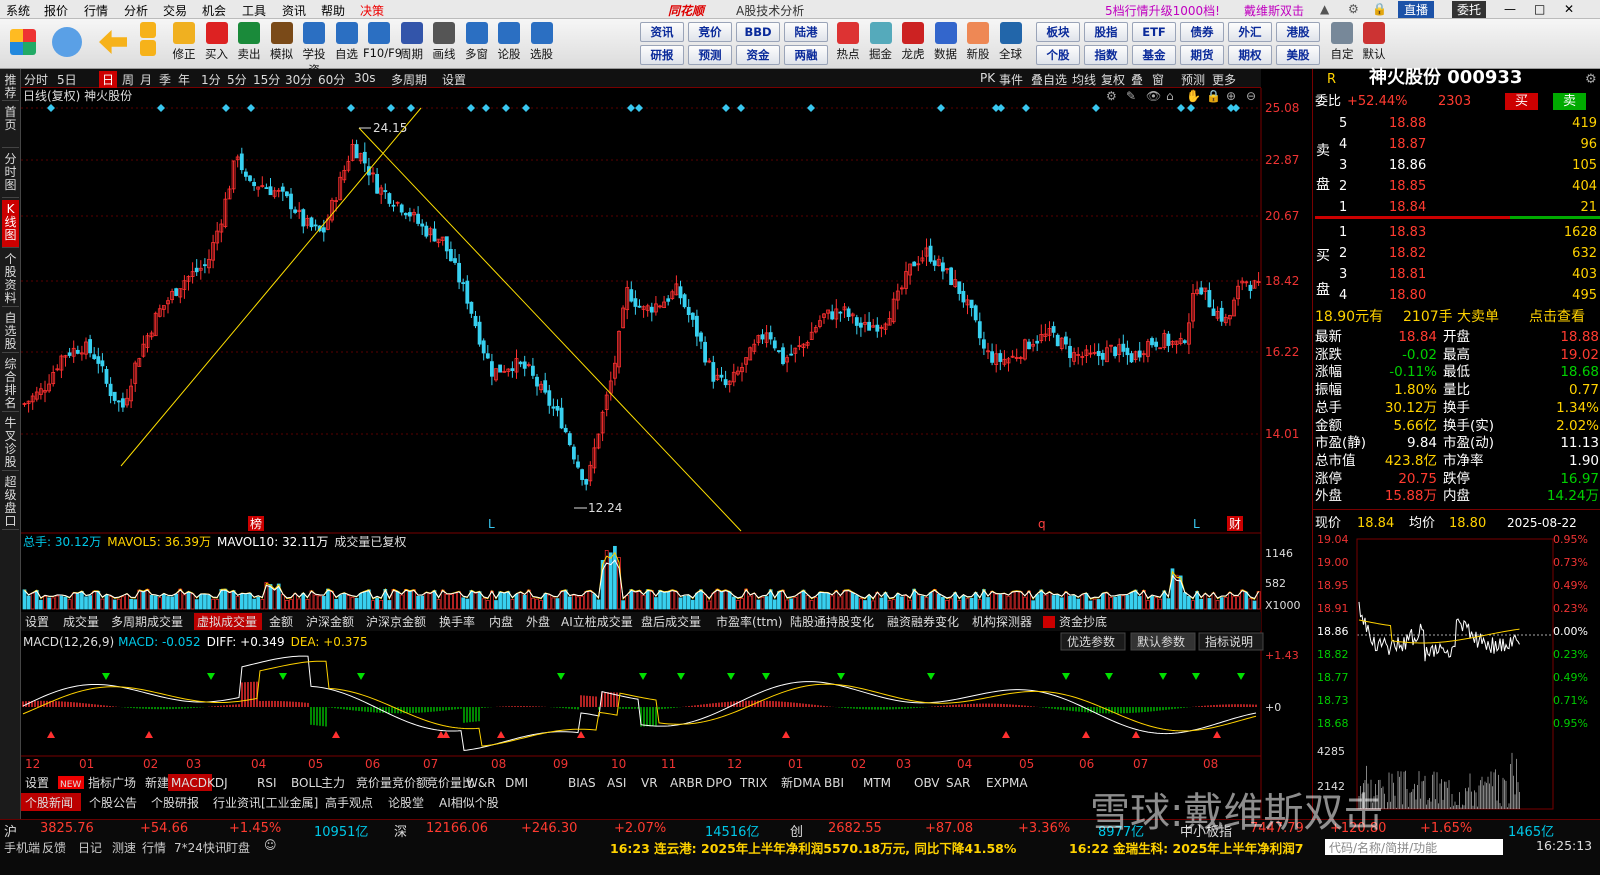 The width and height of the screenshot is (1600, 875). I want to click on indicator-button: BIAS, so click(582, 783).